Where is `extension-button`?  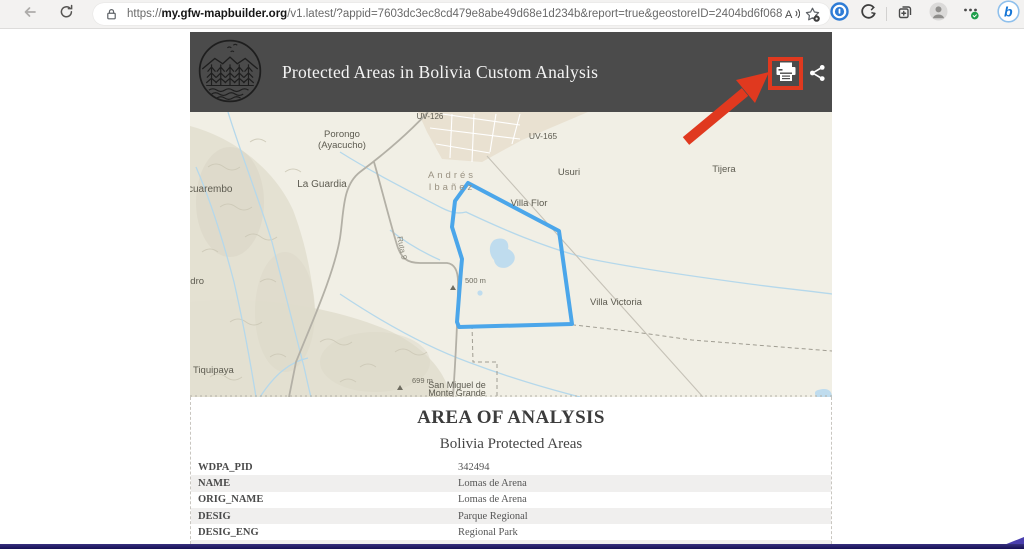
extension-button is located at coordinates (869, 14).